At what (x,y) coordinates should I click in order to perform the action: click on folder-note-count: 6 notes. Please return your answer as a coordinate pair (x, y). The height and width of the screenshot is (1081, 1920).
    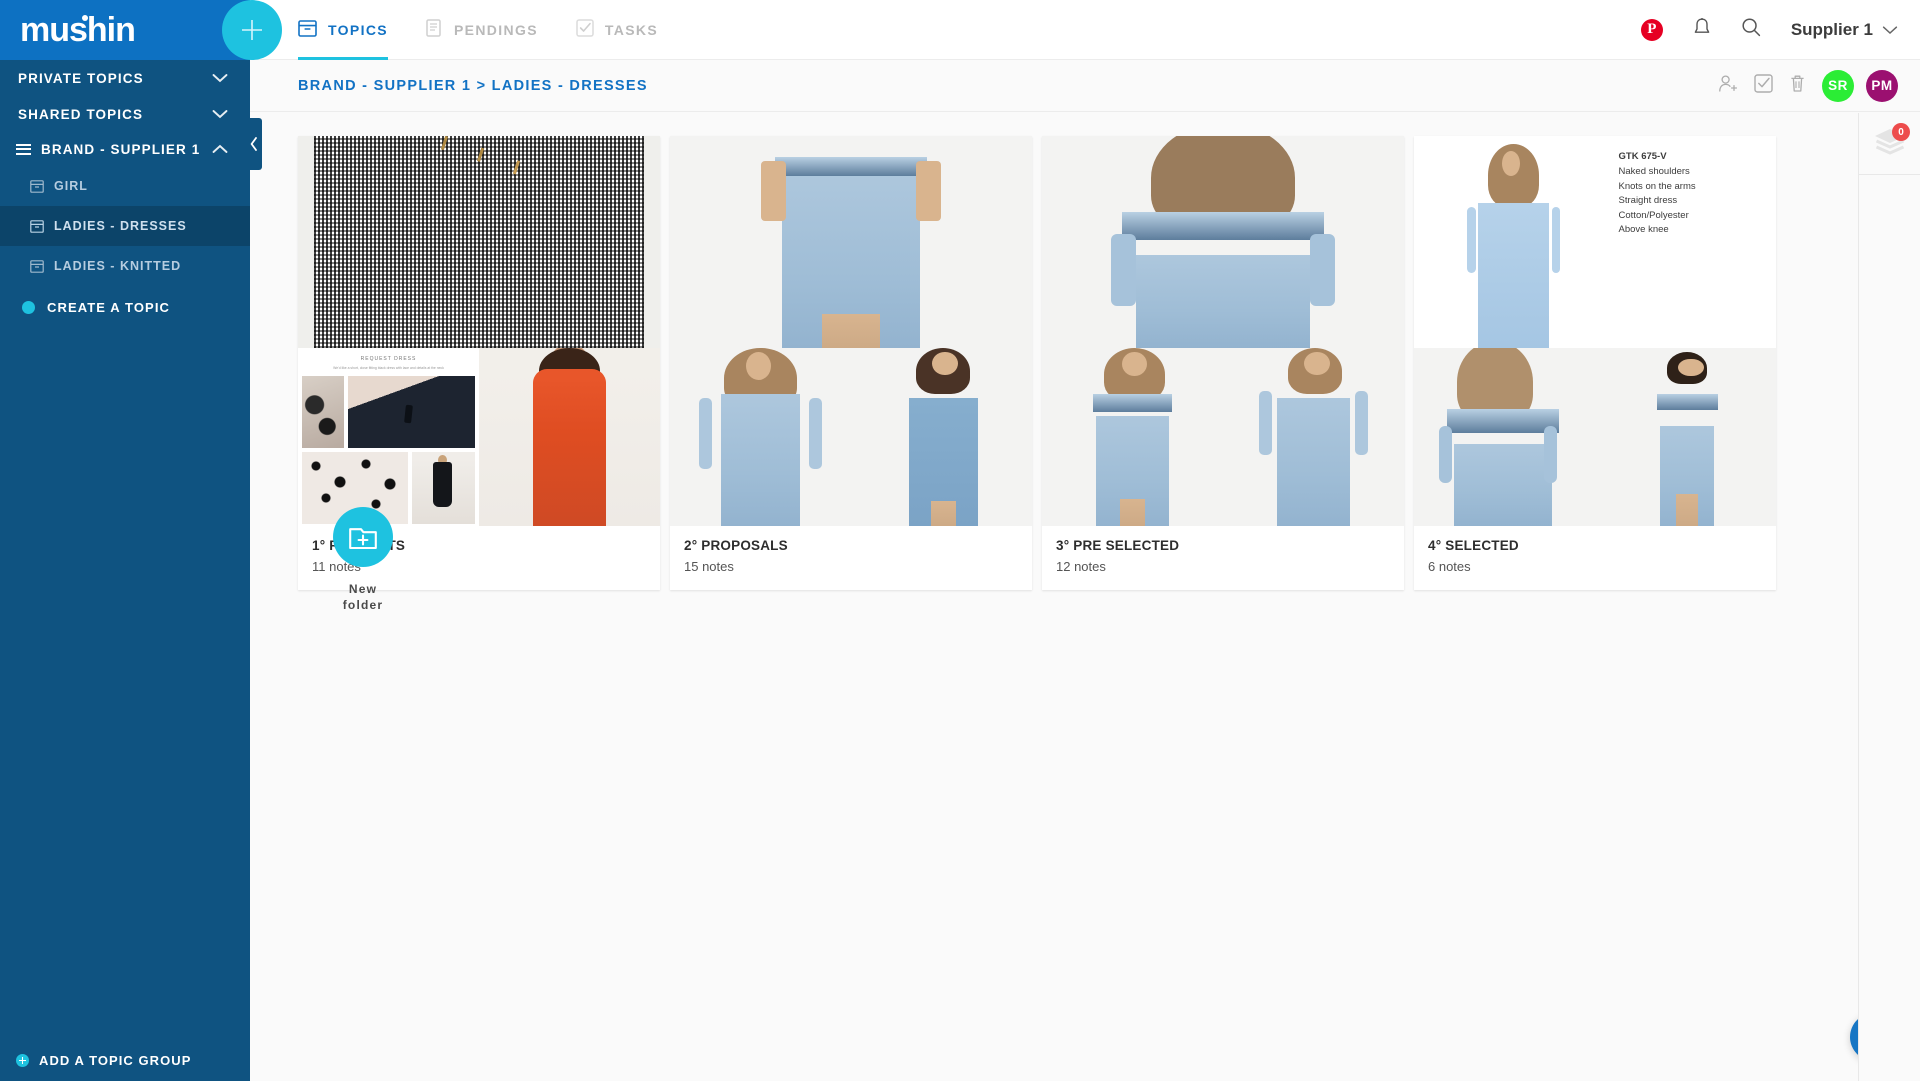
    Looking at the image, I should click on (1449, 566).